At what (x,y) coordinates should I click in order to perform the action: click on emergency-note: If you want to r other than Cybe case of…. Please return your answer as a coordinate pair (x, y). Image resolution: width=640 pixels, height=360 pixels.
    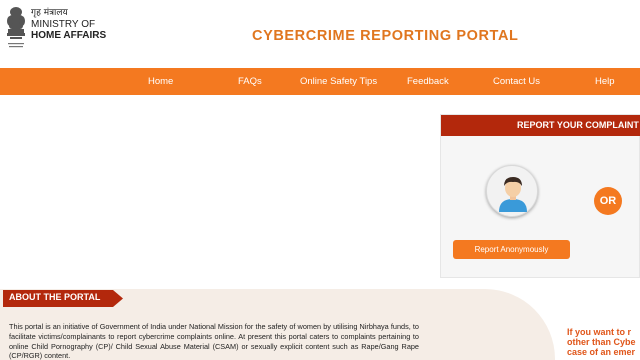
    Looking at the image, I should click on (603, 342).